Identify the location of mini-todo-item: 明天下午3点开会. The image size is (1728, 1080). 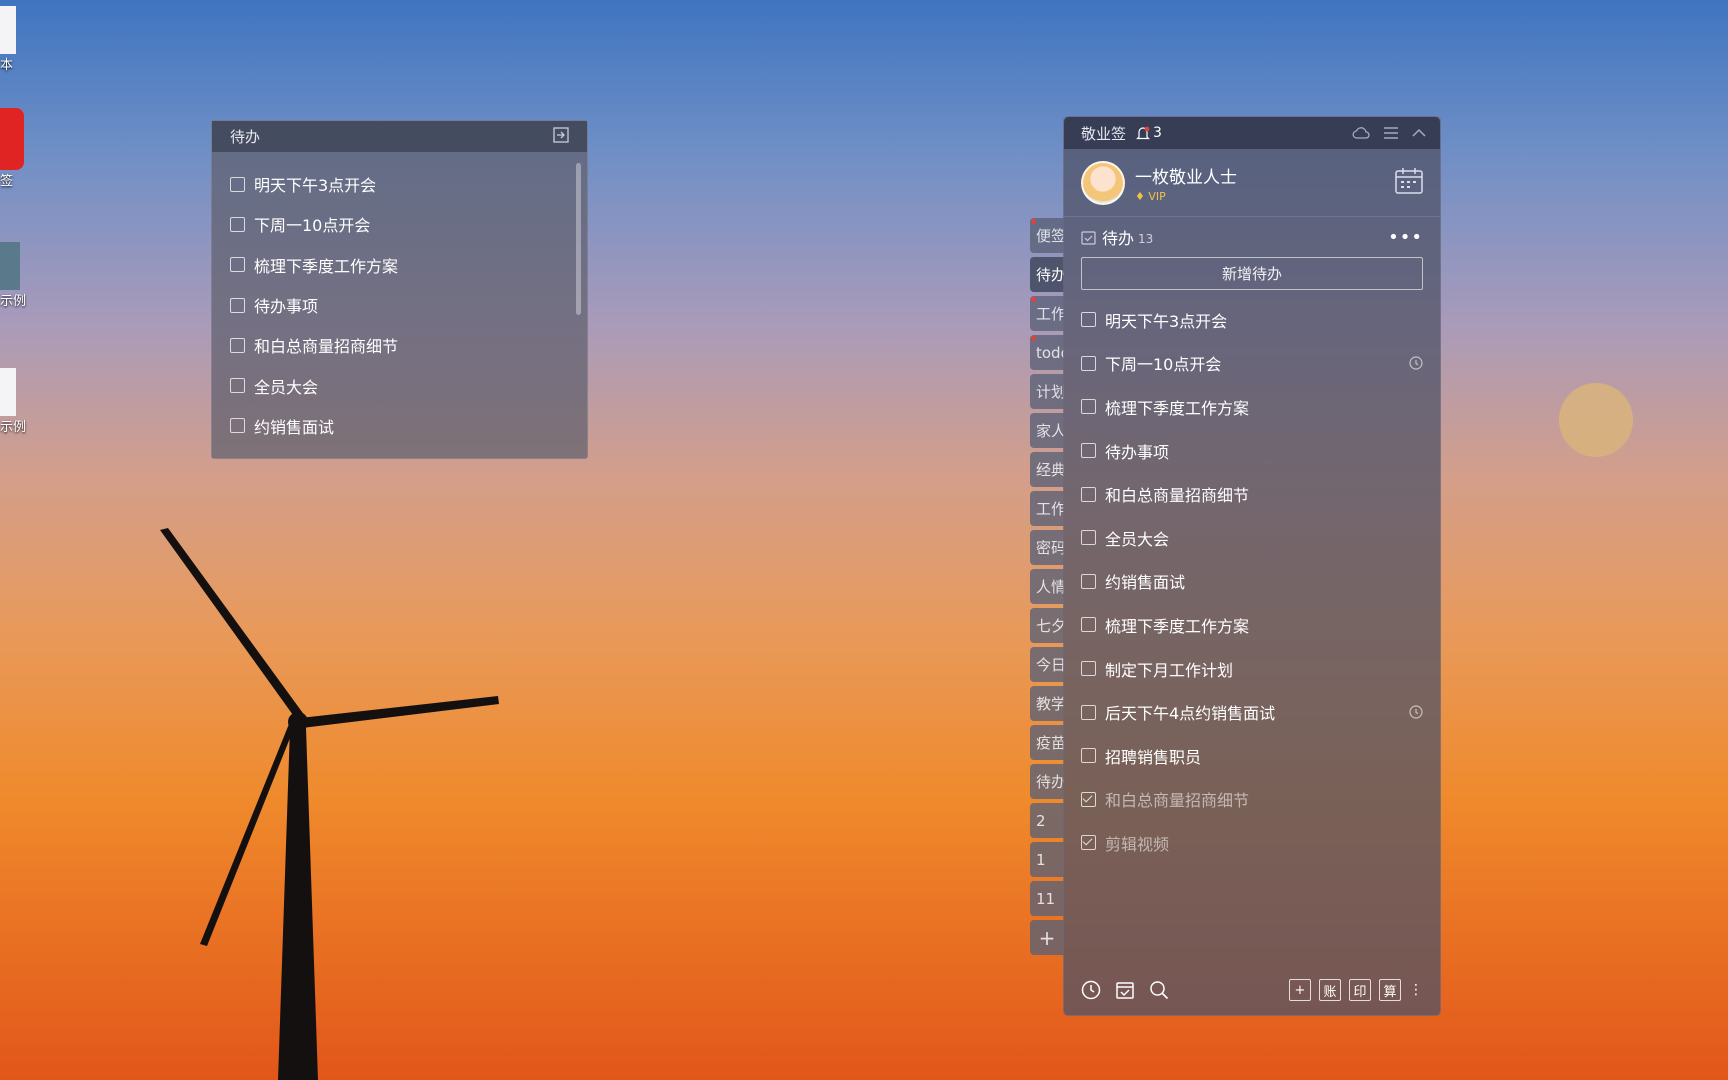
(399, 184).